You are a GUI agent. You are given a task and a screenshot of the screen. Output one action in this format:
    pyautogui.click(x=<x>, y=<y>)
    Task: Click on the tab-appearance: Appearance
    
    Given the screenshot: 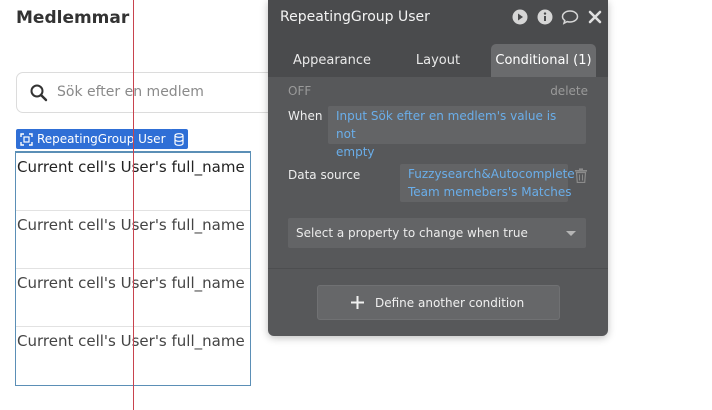 What is the action you would take?
    pyautogui.click(x=332, y=60)
    